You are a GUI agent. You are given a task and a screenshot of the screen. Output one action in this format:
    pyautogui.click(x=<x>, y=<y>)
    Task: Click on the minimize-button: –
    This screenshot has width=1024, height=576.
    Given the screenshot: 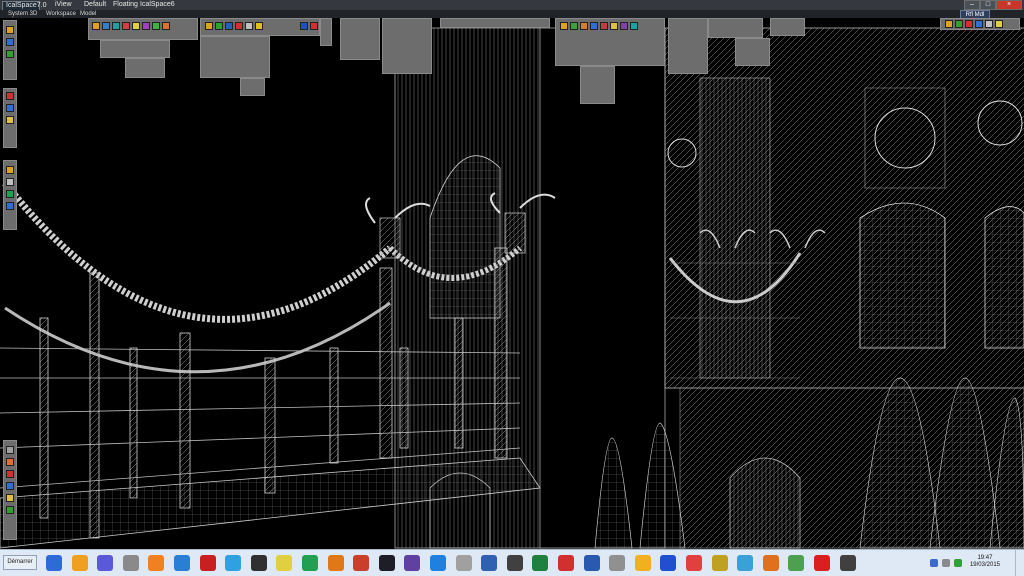 What is the action you would take?
    pyautogui.click(x=972, y=5)
    